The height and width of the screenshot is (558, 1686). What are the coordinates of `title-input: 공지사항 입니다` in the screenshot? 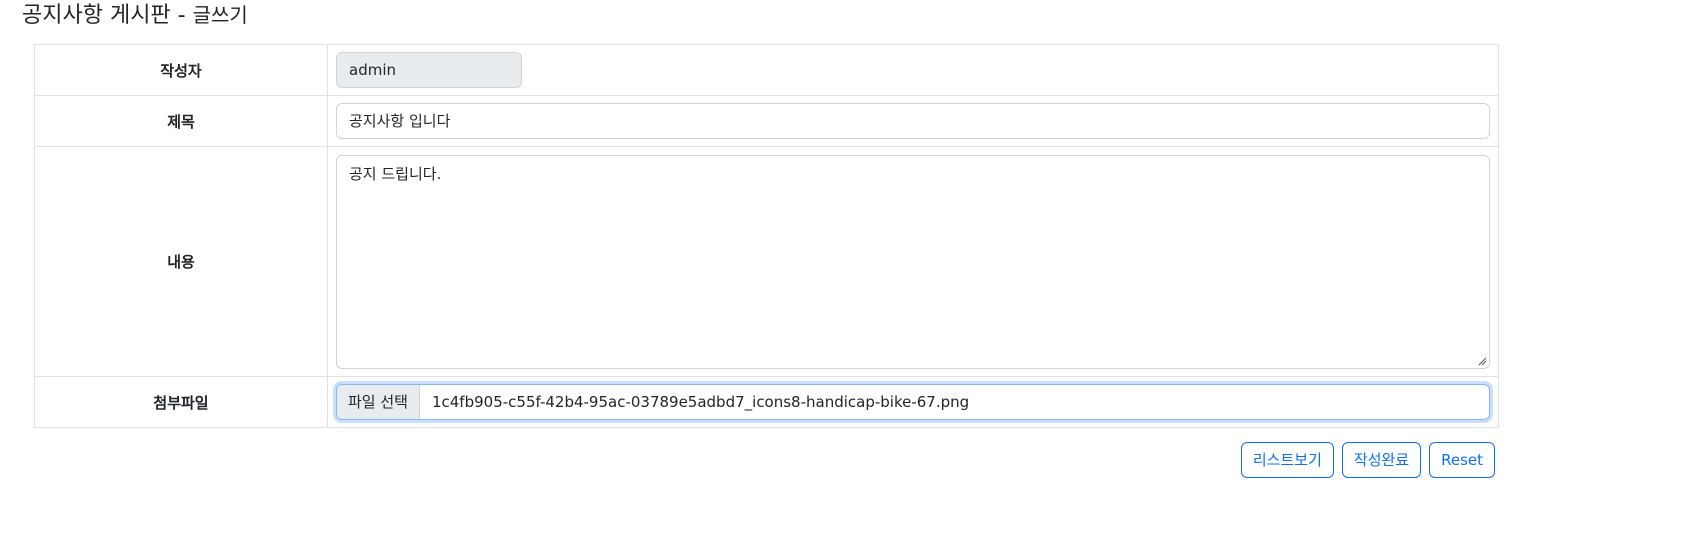 It's located at (913, 121).